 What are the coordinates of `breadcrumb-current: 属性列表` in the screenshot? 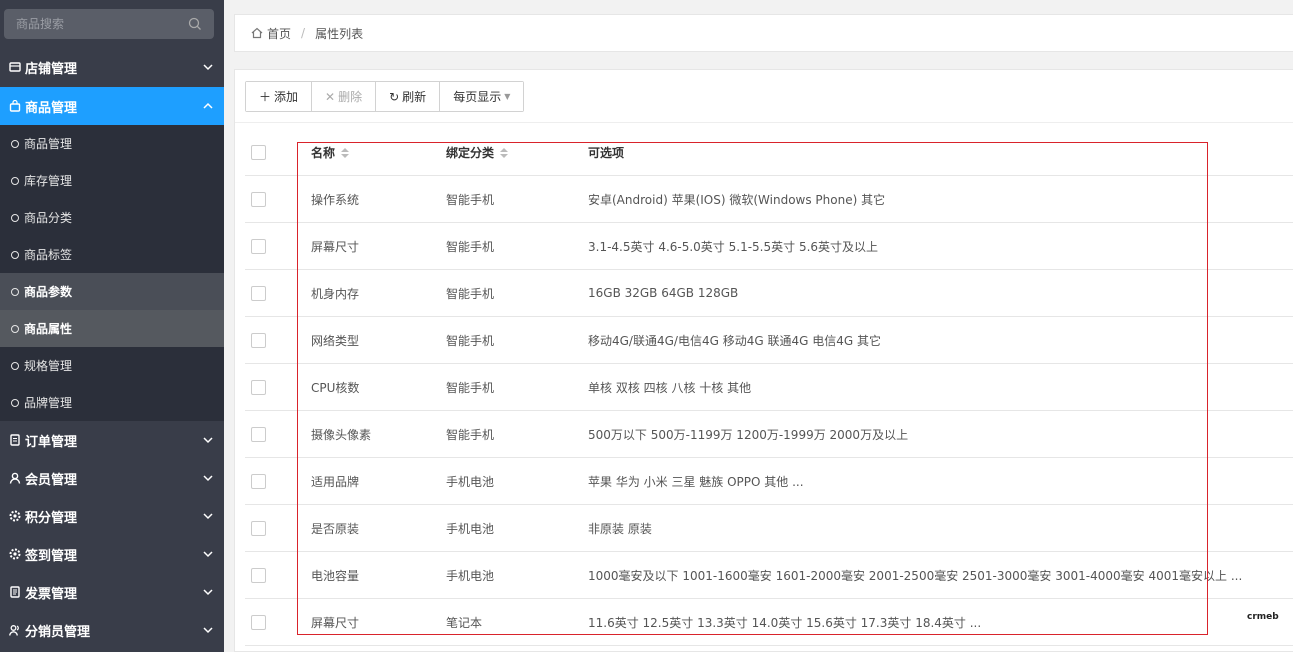 It's located at (339, 33).